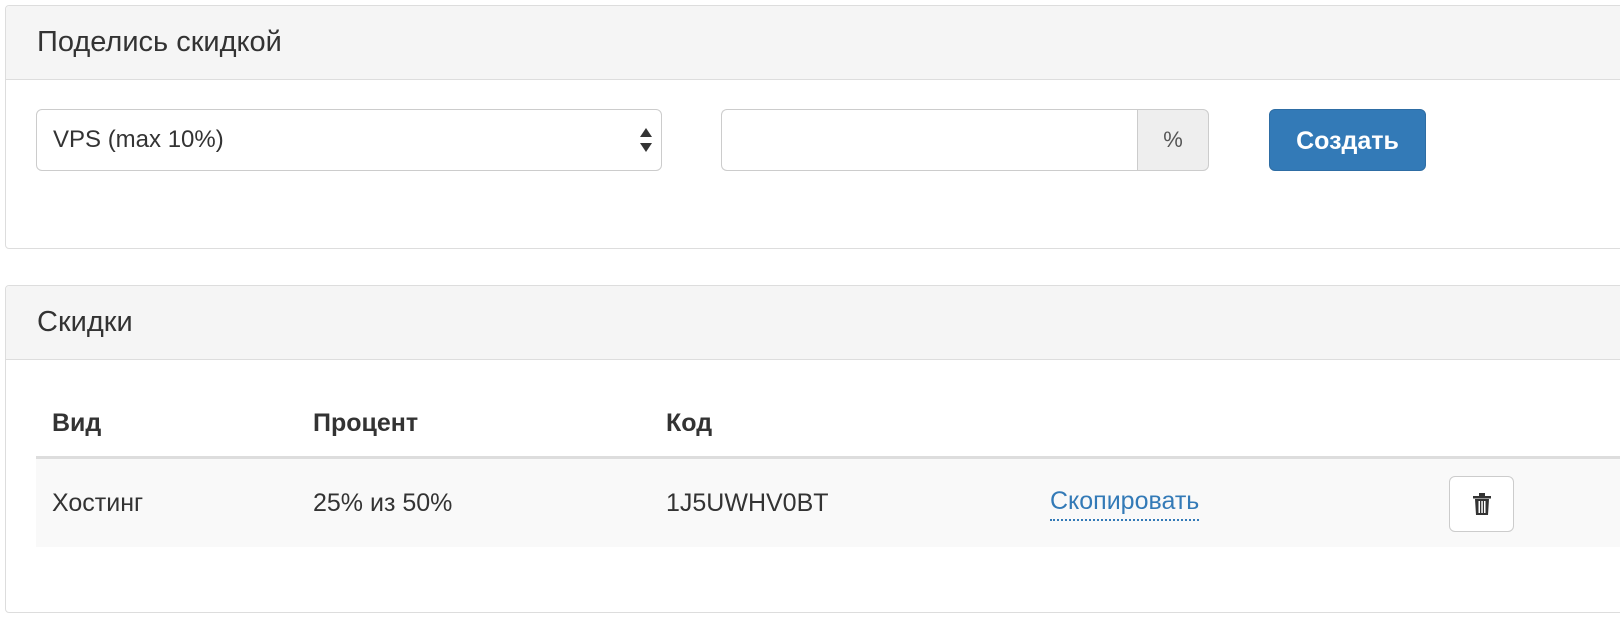  I want to click on cell-type: Хостинг, so click(98, 503).